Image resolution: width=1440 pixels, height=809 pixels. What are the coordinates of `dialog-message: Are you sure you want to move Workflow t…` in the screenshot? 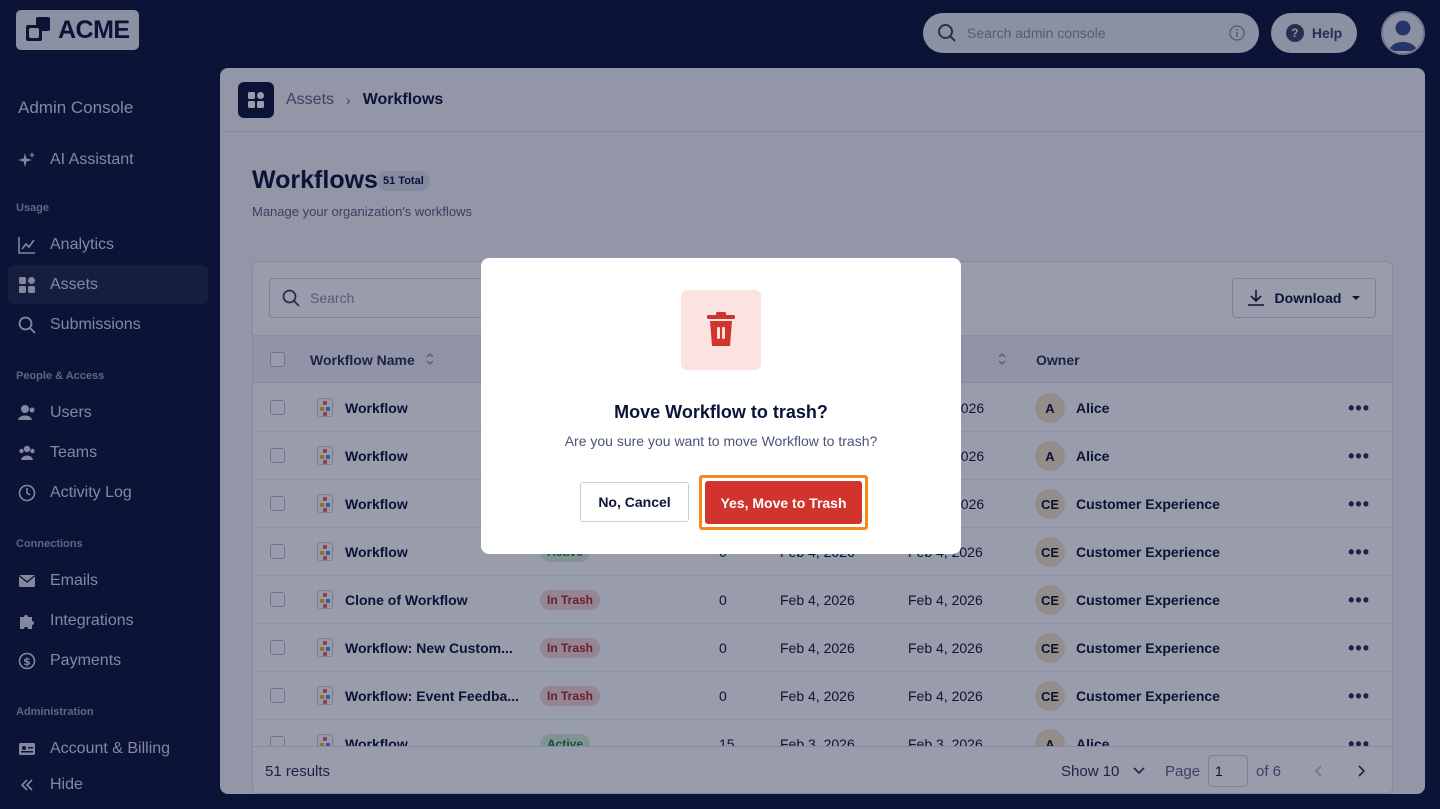 It's located at (721, 441).